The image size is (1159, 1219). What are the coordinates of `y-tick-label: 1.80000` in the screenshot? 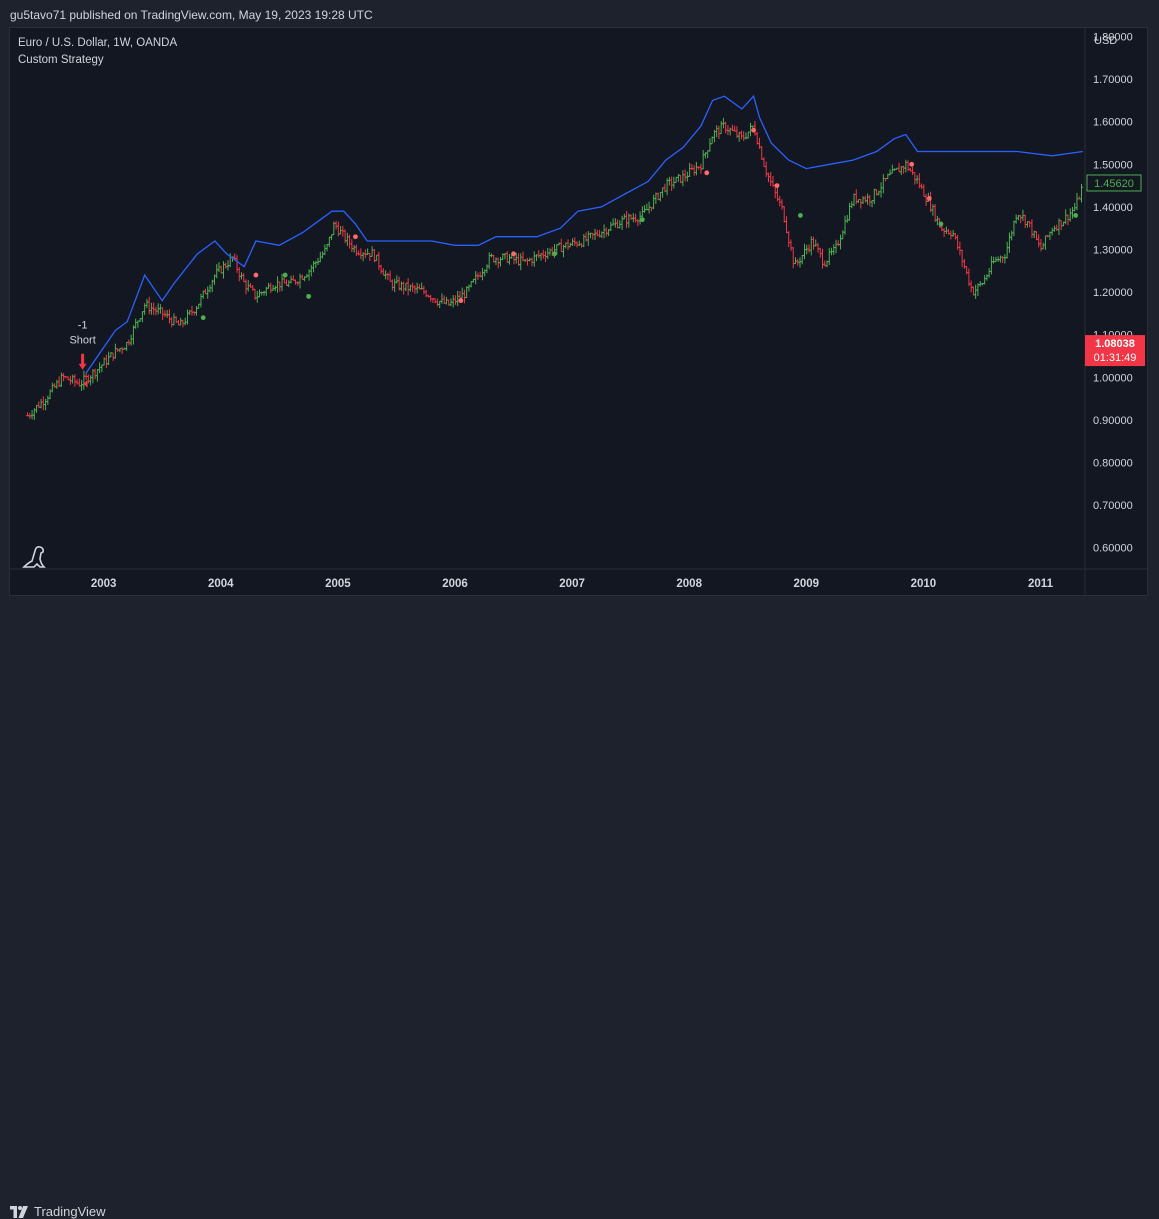 It's located at (1113, 38).